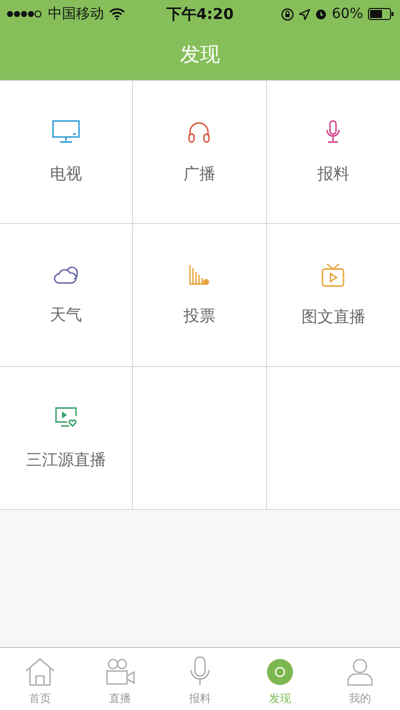  I want to click on menu-tile: 天气, so click(67, 295).